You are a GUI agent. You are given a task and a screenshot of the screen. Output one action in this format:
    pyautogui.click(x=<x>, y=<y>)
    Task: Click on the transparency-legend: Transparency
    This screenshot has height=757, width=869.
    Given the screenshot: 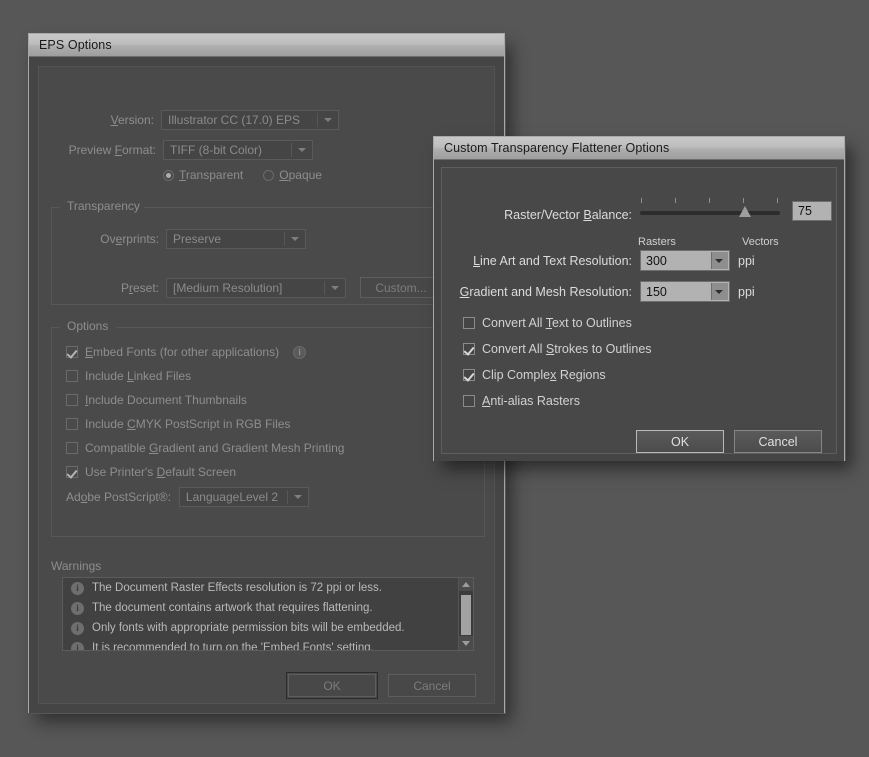 What is the action you would take?
    pyautogui.click(x=103, y=206)
    